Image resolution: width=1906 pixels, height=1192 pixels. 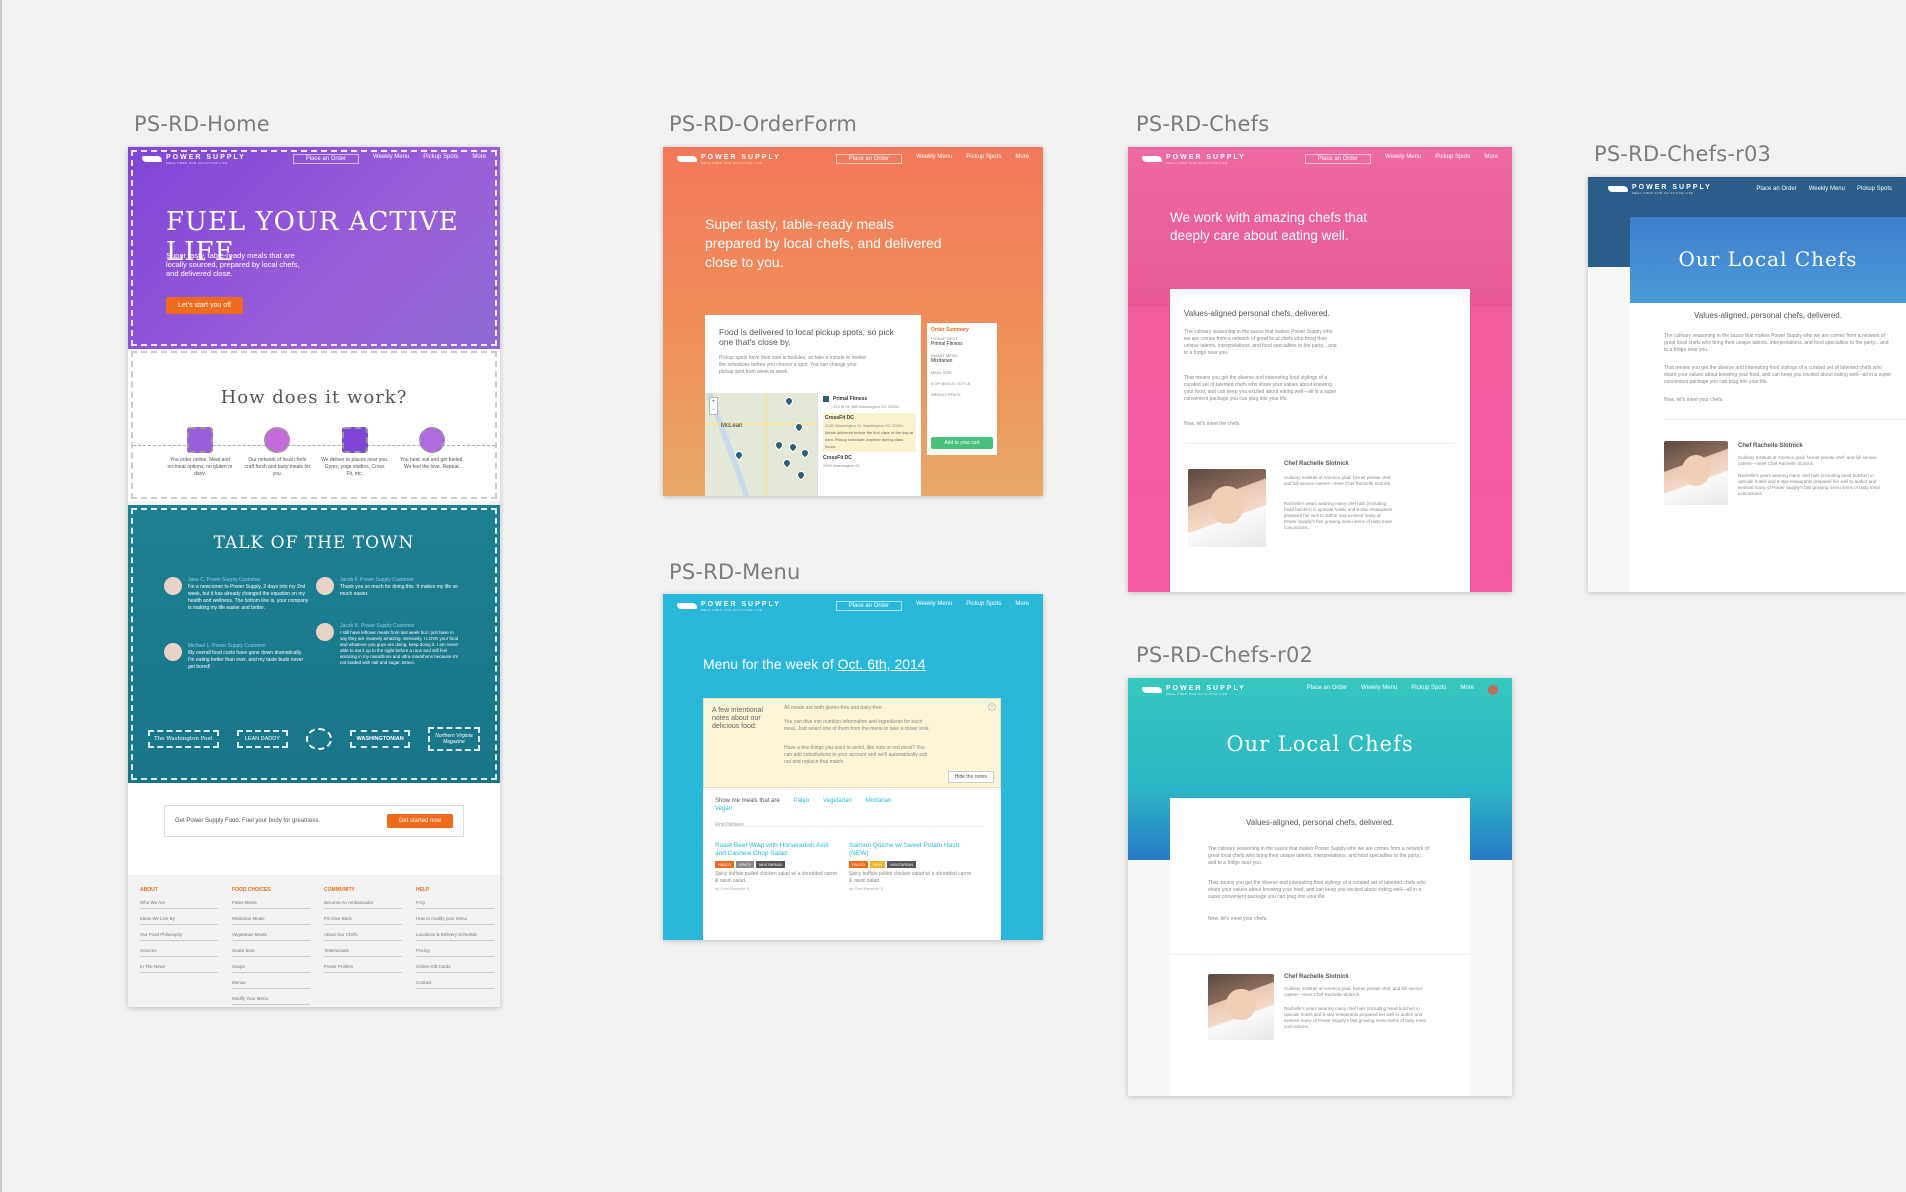 I want to click on footer-link: Sources, so click(x=179, y=952).